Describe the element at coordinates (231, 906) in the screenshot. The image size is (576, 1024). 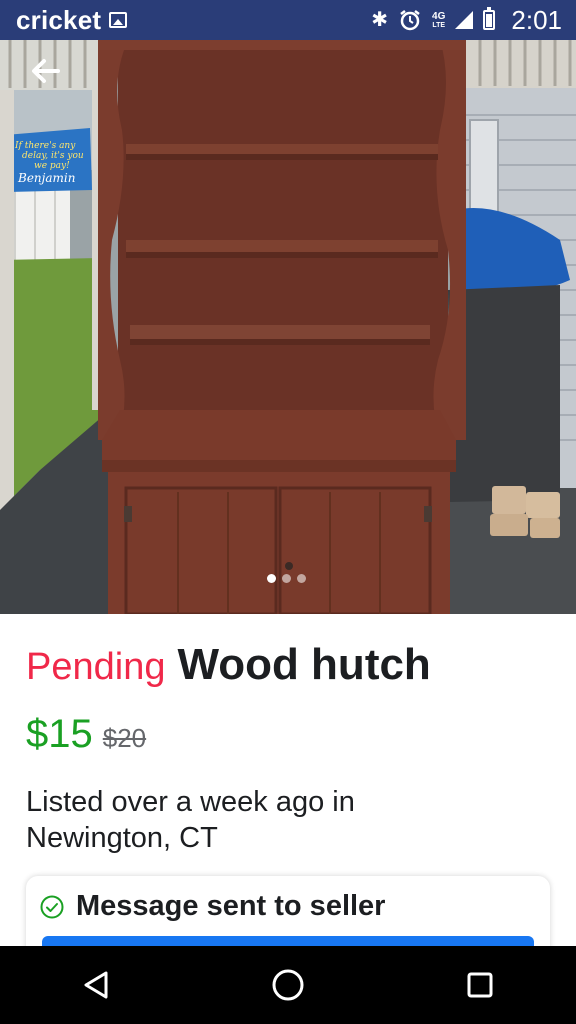
I see `message-sent-label: Message sent to seller` at that location.